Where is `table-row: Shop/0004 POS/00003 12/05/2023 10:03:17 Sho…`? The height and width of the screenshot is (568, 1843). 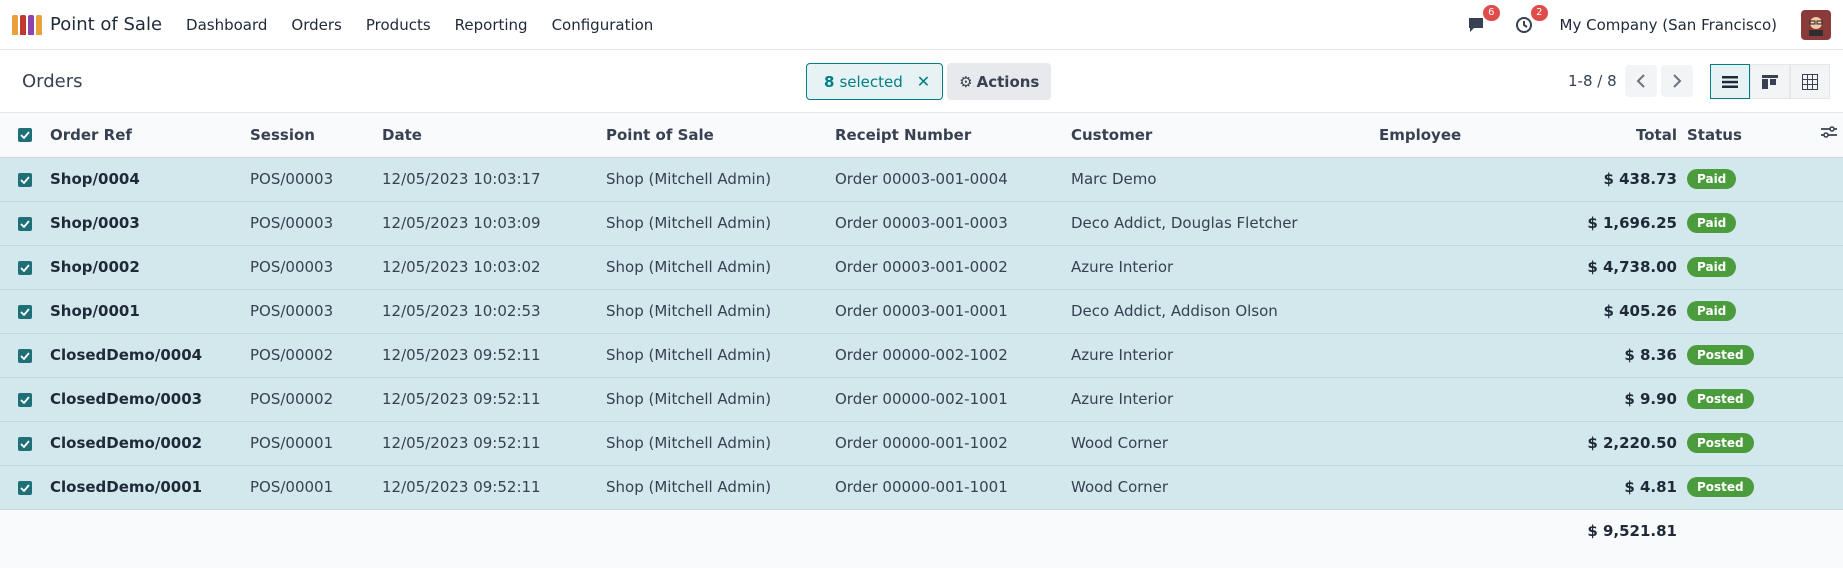
table-row: Shop/0004 POS/00003 12/05/2023 10:03:17 Sho… is located at coordinates (921, 179).